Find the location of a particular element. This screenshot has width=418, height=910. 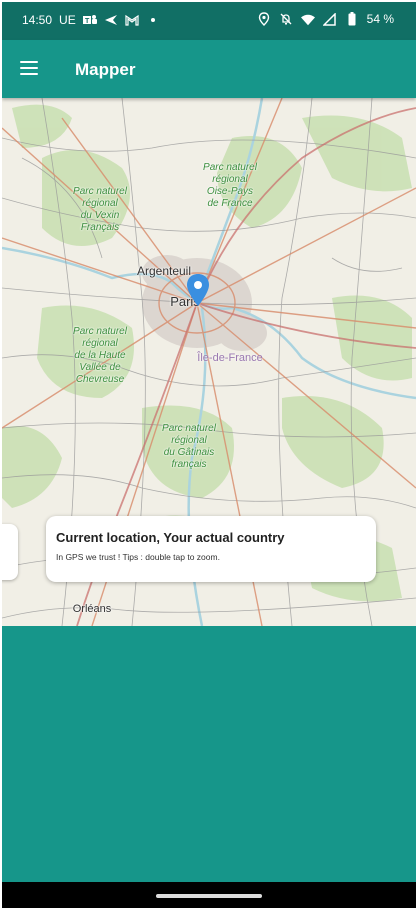

gmail-icon is located at coordinates (132, 20).